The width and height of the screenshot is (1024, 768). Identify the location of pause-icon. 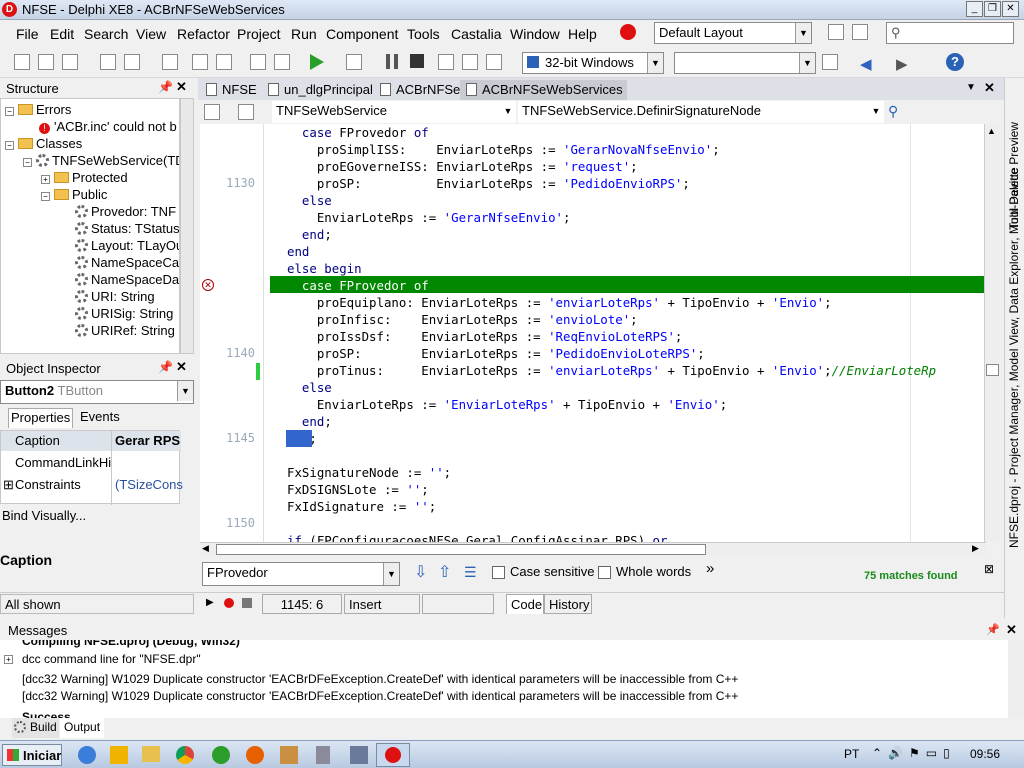
(392, 61).